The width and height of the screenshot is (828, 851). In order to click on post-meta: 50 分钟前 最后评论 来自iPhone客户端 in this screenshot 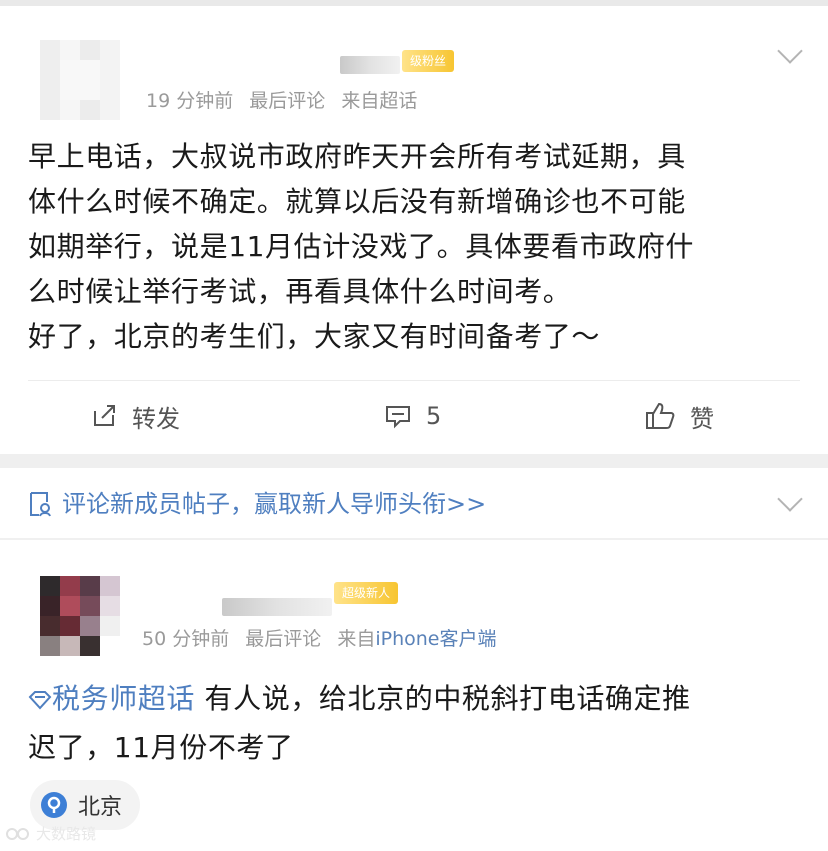, I will do `click(319, 637)`.